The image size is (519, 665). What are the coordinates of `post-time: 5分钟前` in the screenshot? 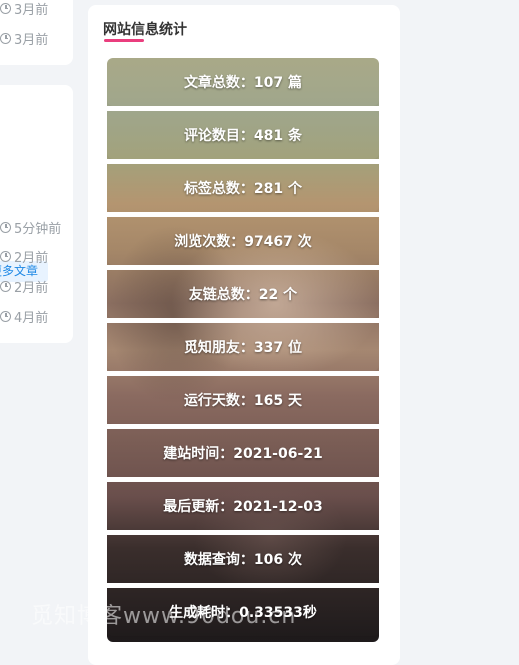 It's located at (30, 227).